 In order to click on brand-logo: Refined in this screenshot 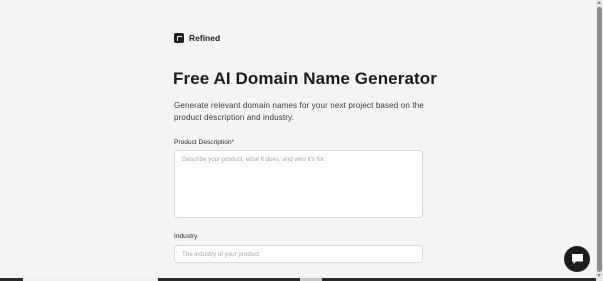, I will do `click(197, 38)`.